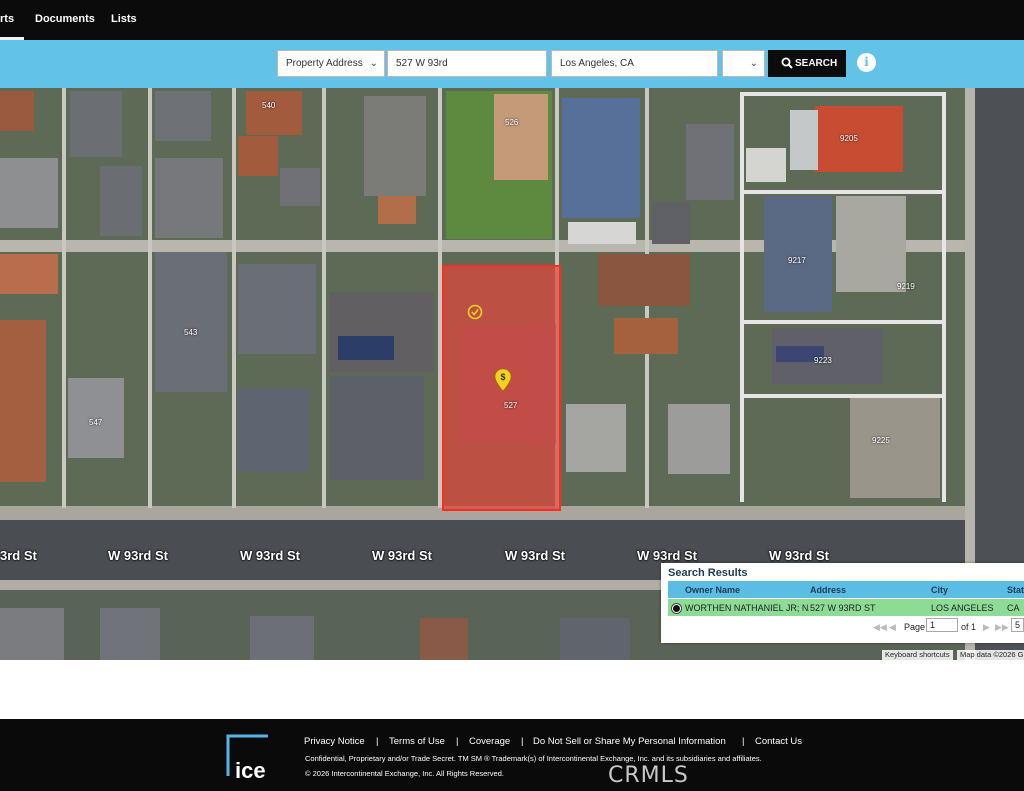  Describe the element at coordinates (849, 138) in the screenshot. I see `house-number-label: 9205` at that location.